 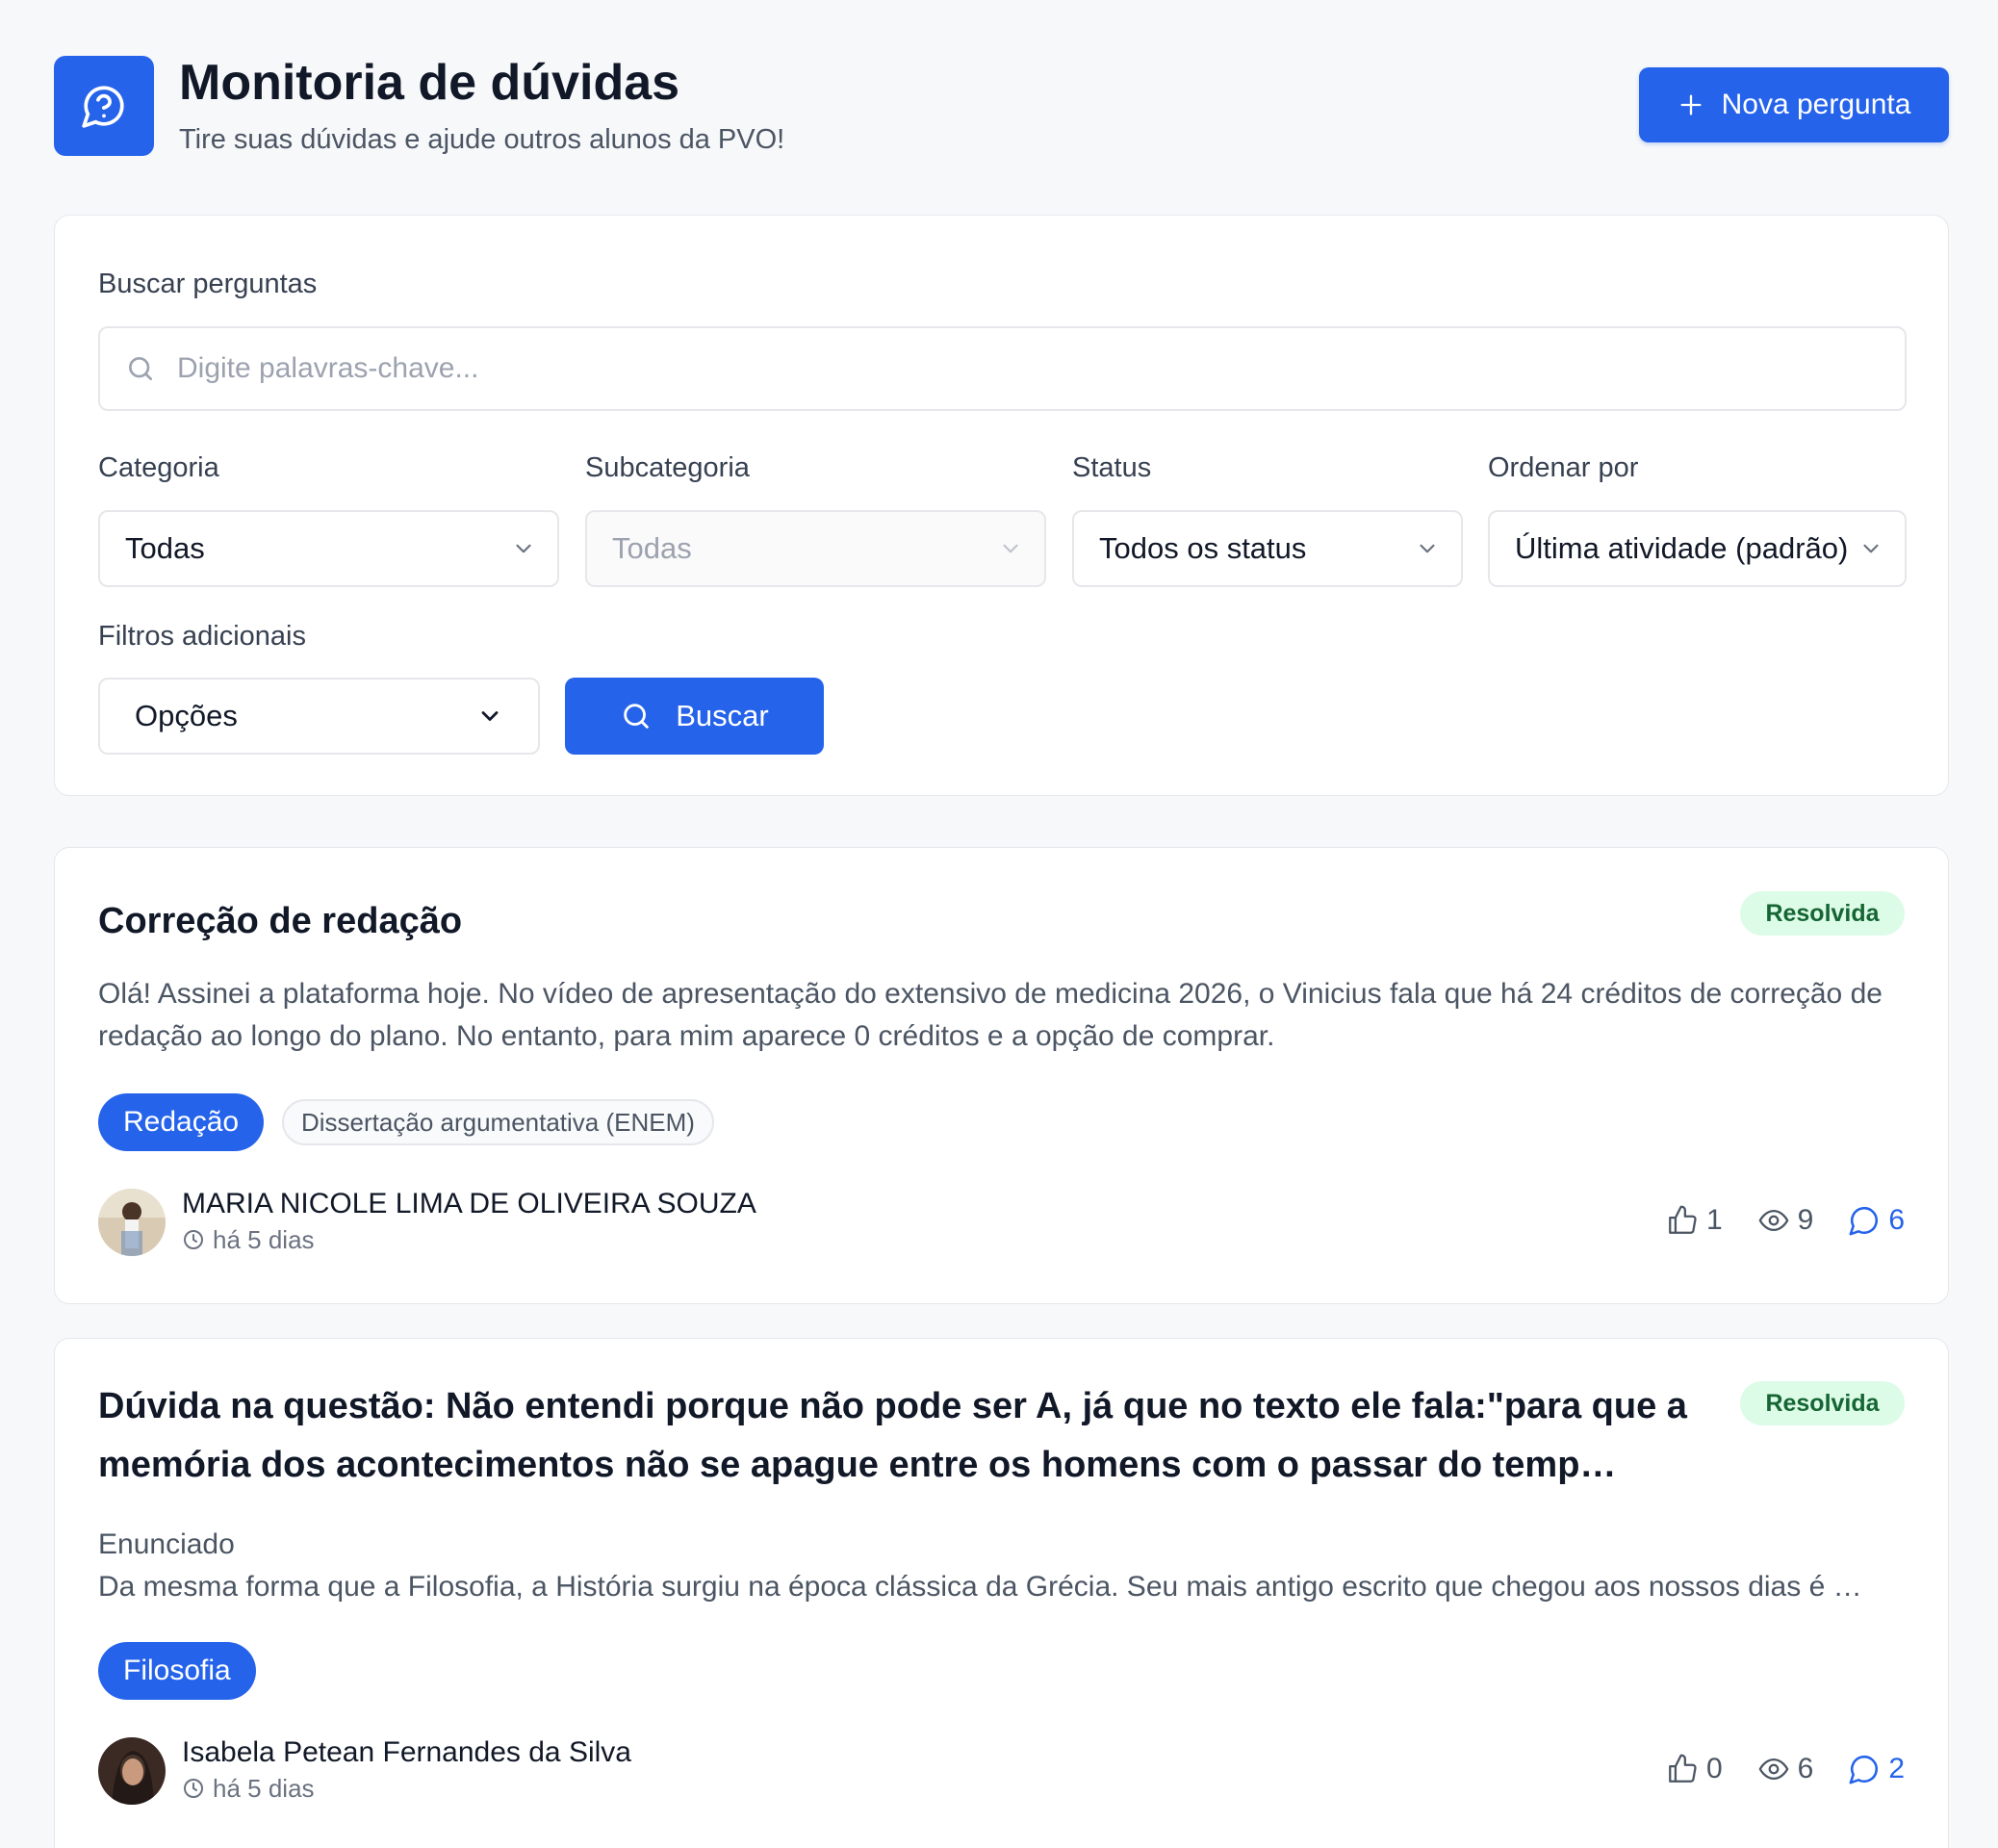 I want to click on question-stats: 1 9 6, so click(x=1785, y=1220).